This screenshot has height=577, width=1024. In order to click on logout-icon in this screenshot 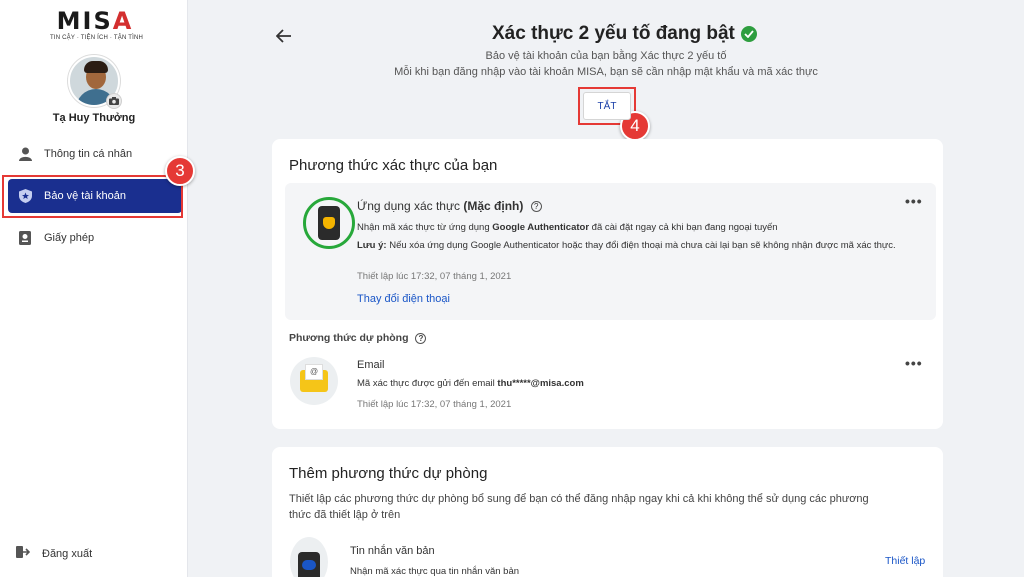, I will do `click(23, 553)`.